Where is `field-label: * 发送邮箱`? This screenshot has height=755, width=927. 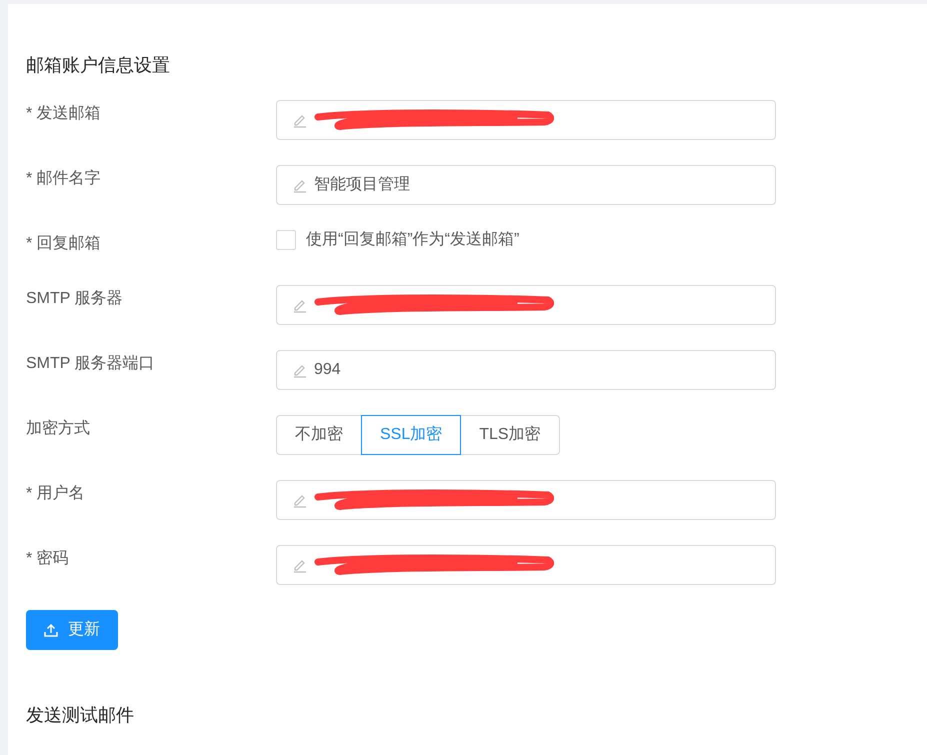
field-label: * 发送邮箱 is located at coordinates (64, 114).